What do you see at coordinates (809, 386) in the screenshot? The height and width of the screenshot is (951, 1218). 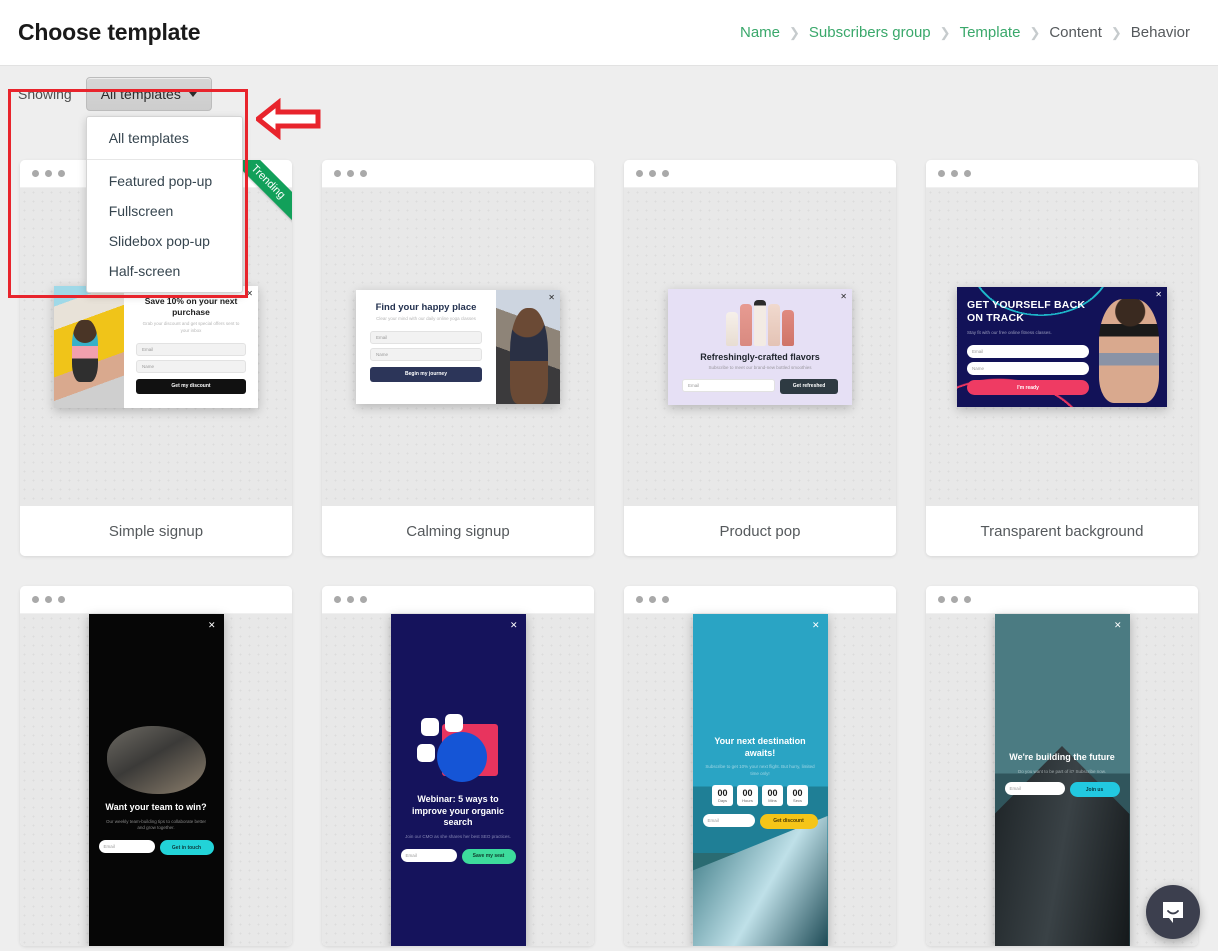 I see `popup-cta-button: Get refreshed` at bounding box center [809, 386].